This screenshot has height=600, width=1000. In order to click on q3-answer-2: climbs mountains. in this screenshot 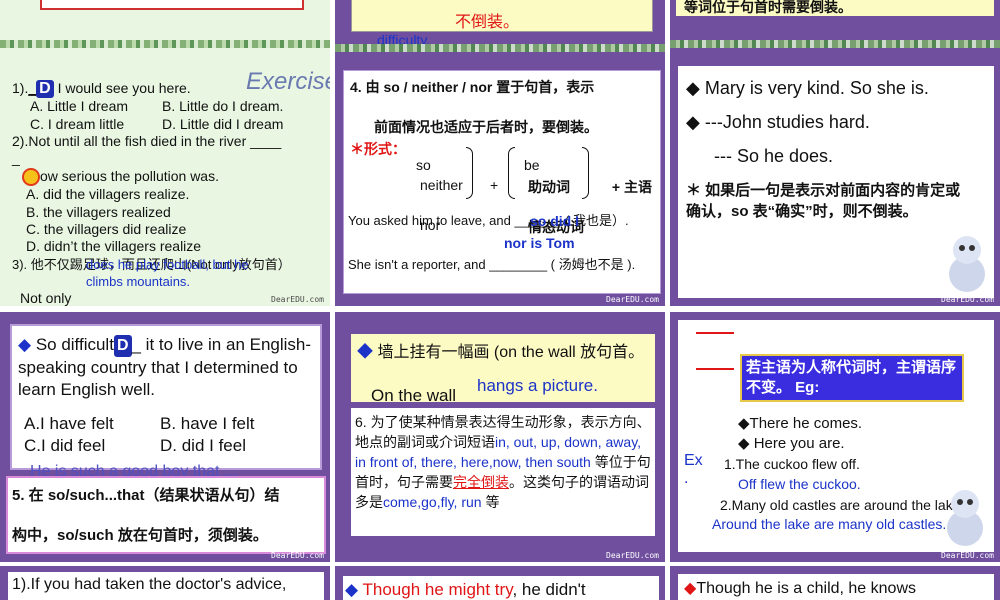, I will do `click(138, 281)`.